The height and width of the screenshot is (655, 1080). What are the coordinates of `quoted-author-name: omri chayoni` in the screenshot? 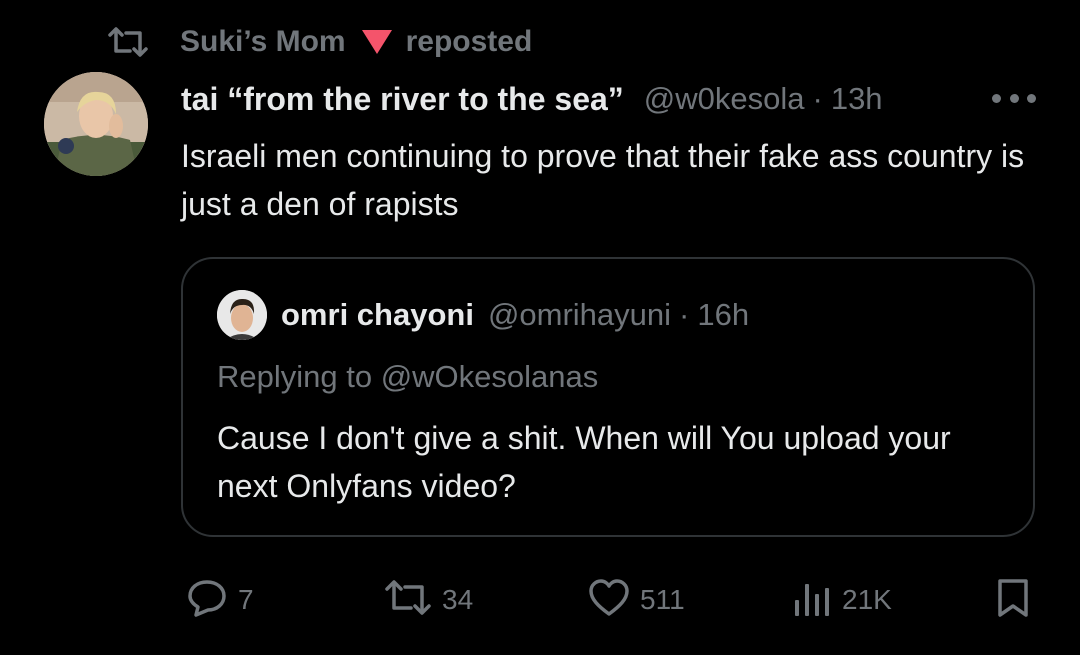 It's located at (377, 315).